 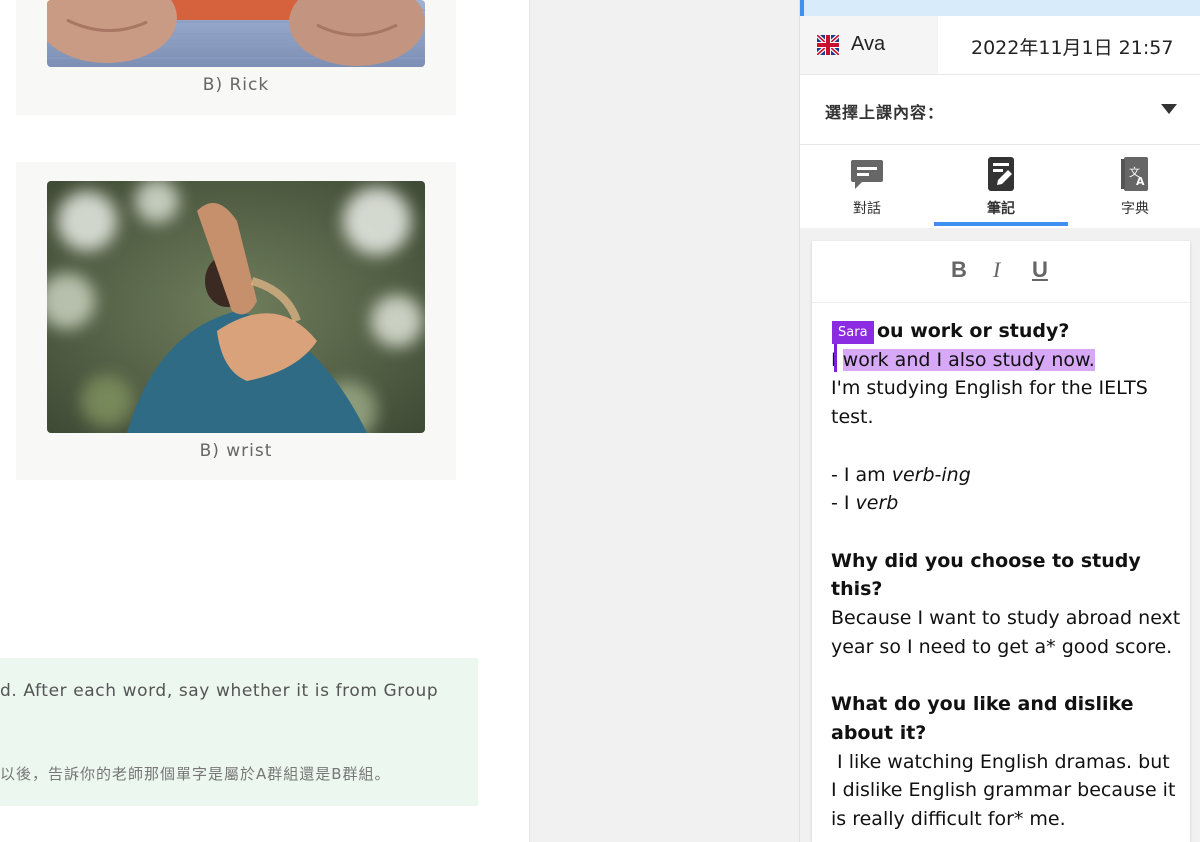 I want to click on card-caption: B) wrist, so click(x=236, y=451).